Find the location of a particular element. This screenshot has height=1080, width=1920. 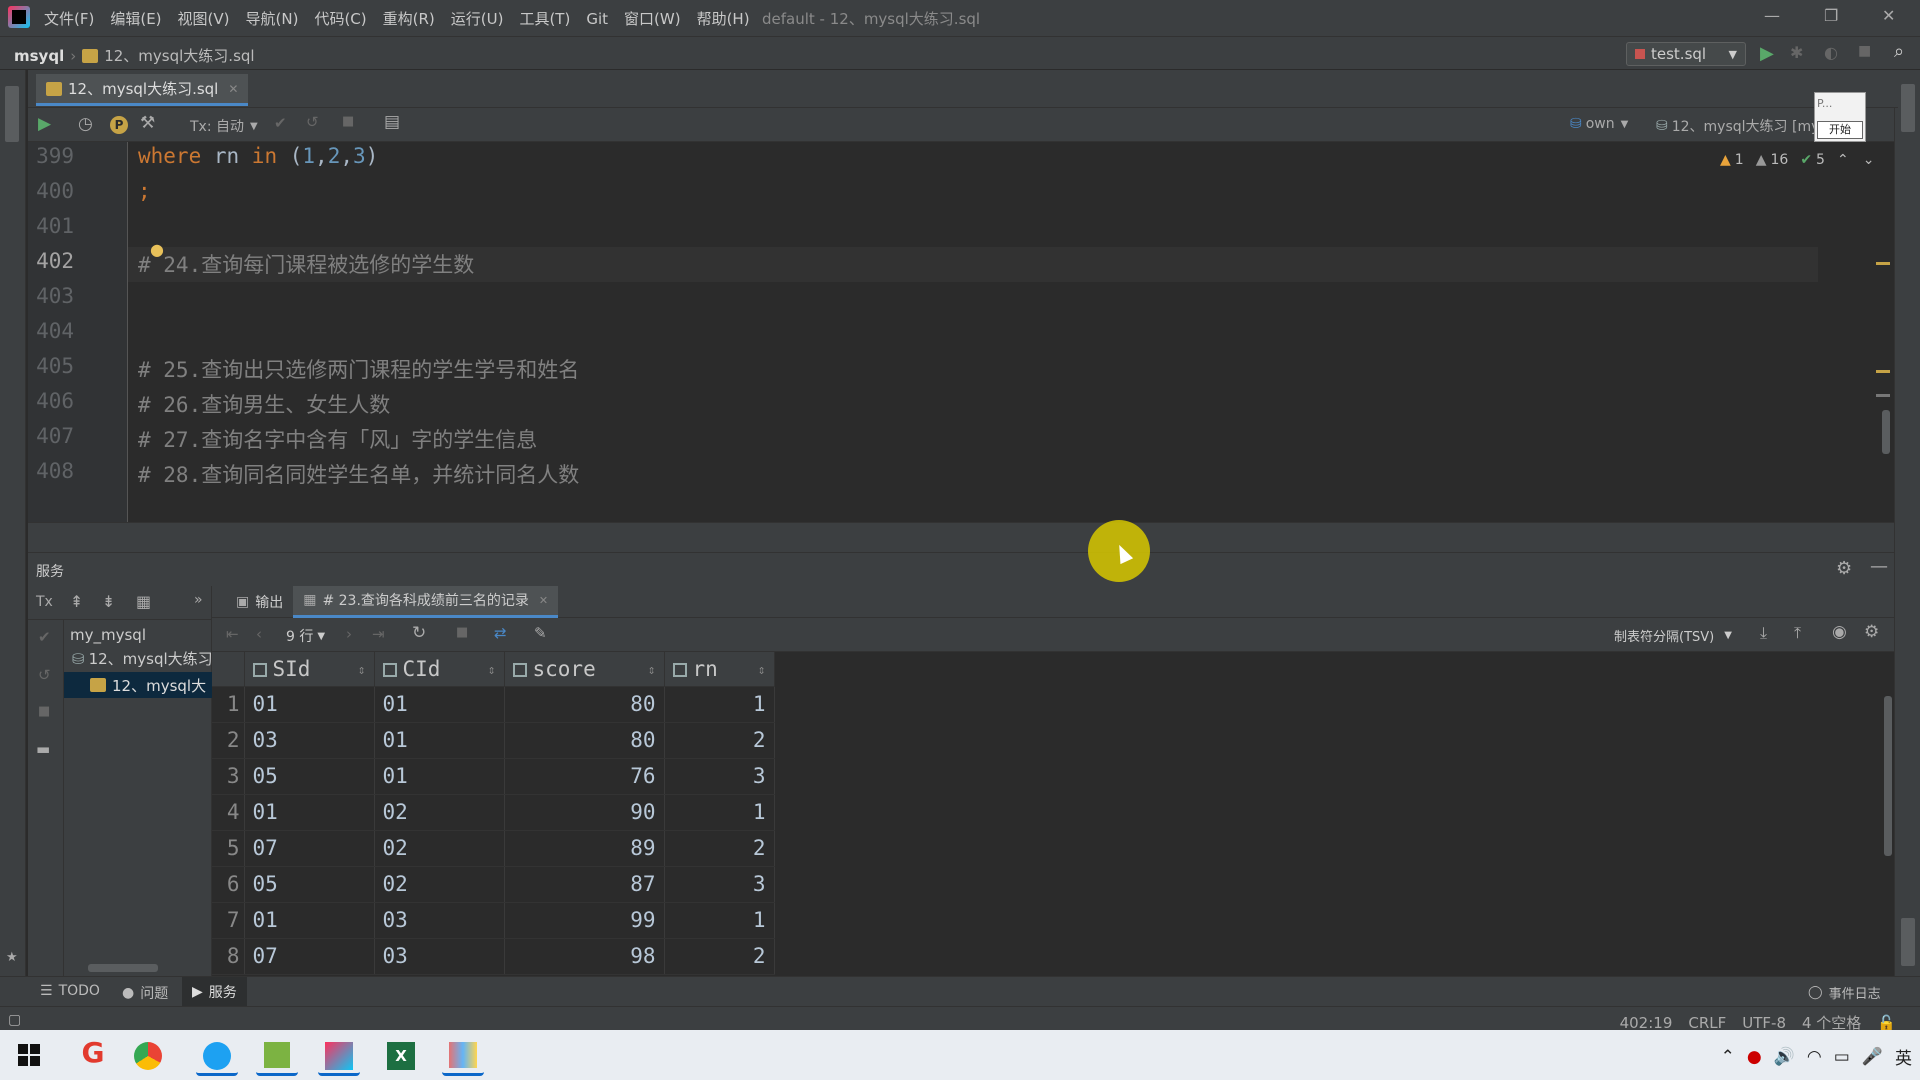

code-line: # 26.查询男生、女生人数 is located at coordinates (264, 404).